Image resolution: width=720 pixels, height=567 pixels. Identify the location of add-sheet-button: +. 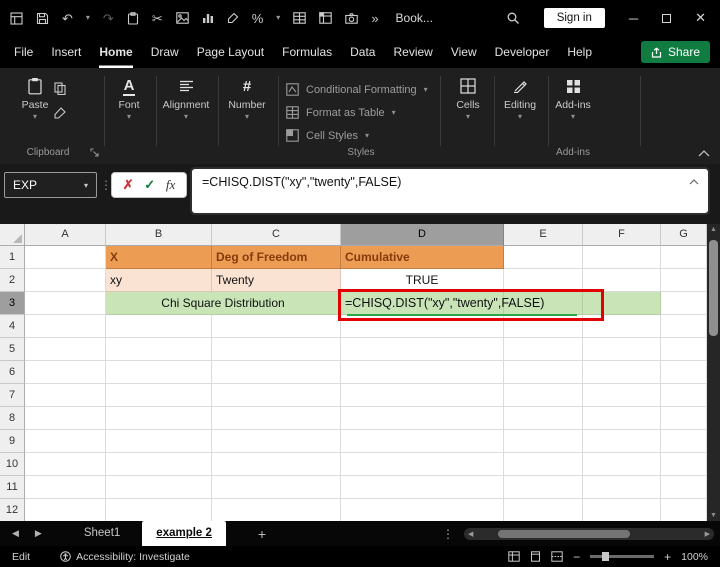
(262, 534).